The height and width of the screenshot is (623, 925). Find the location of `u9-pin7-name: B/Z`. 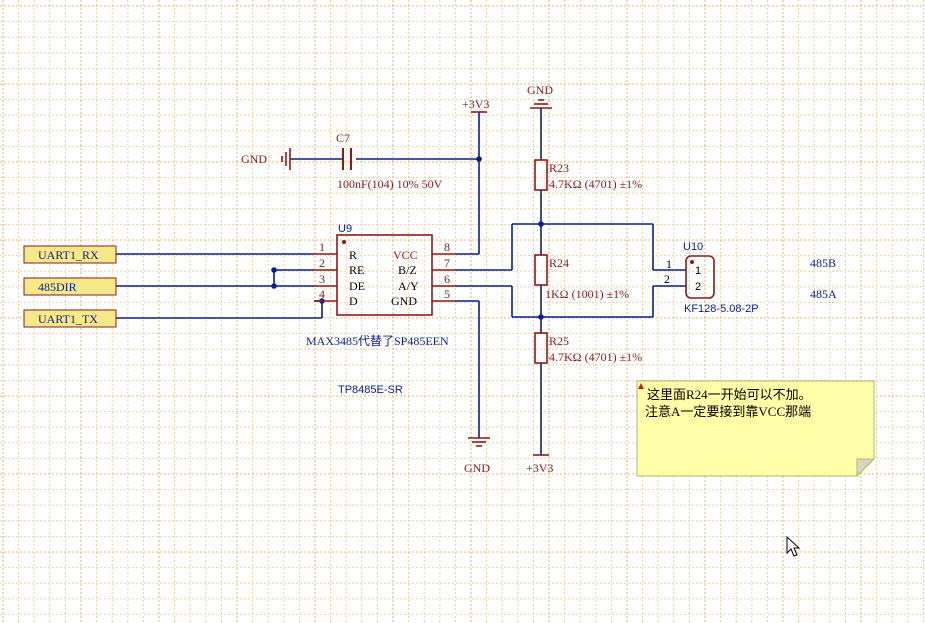

u9-pin7-name: B/Z is located at coordinates (407, 270).